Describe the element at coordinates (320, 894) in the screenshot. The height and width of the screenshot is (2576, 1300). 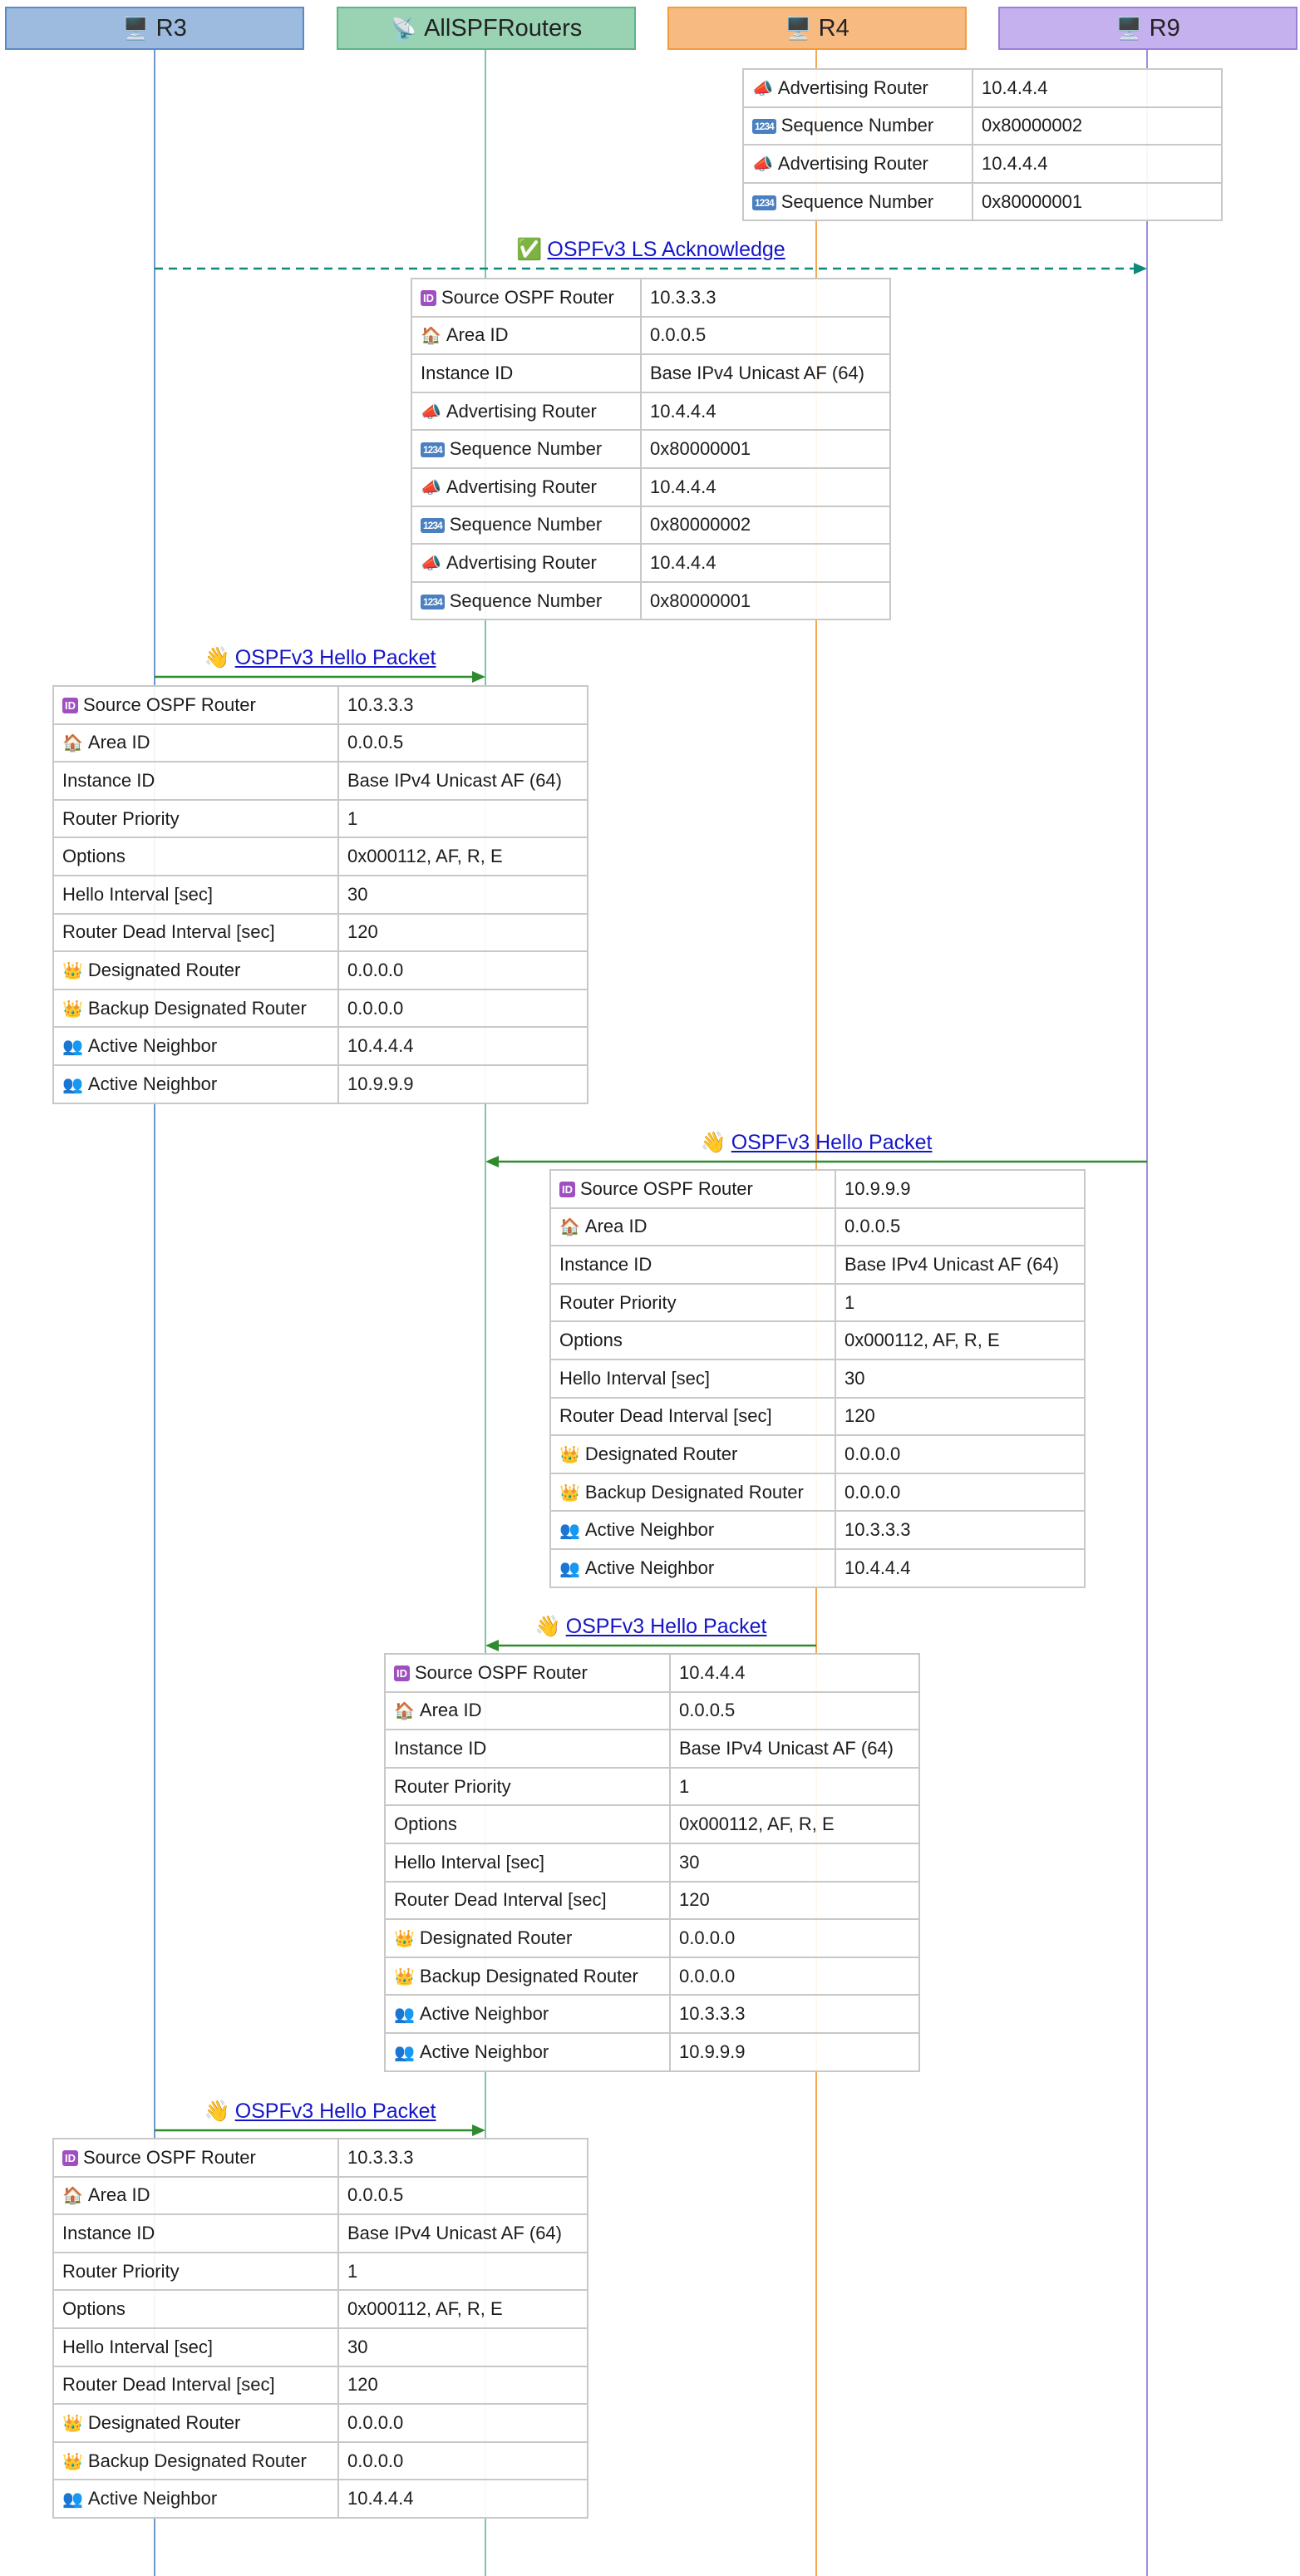
I see `table-row: Hello Interval [sec] 30` at that location.